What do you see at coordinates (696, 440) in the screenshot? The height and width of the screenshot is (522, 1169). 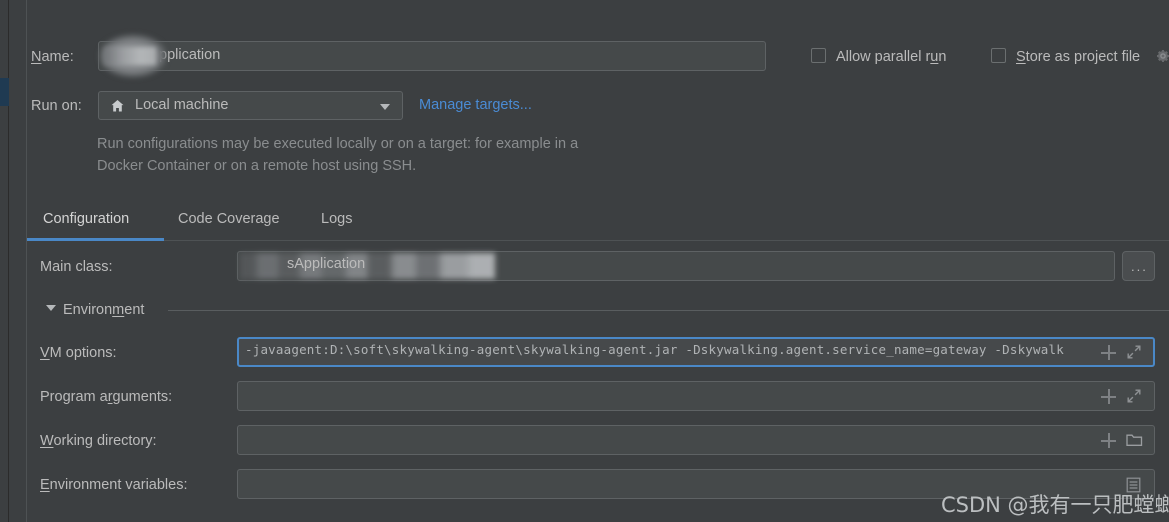 I see `working-directory-input` at bounding box center [696, 440].